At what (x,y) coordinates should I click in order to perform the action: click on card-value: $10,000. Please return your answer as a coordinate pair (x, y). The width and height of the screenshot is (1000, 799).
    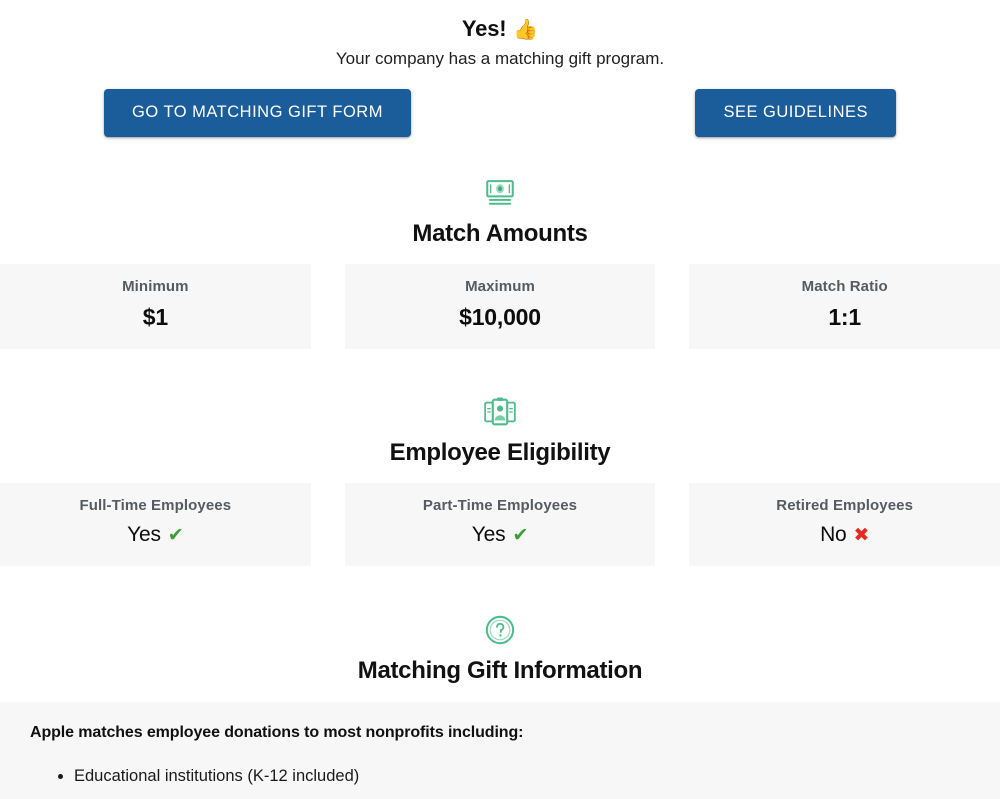
    Looking at the image, I should click on (500, 316).